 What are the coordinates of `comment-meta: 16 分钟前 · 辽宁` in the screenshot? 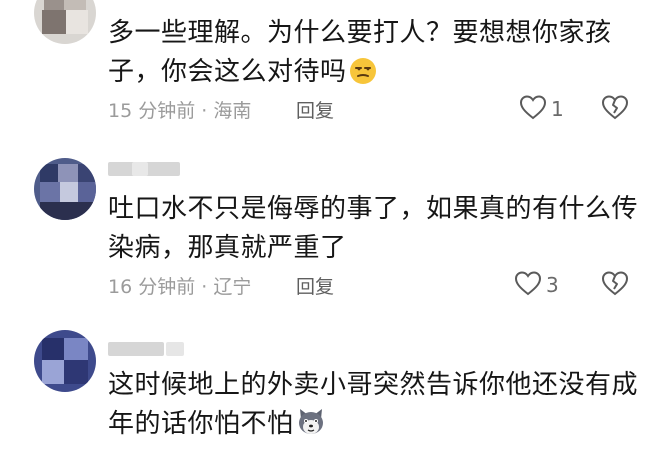 It's located at (180, 287).